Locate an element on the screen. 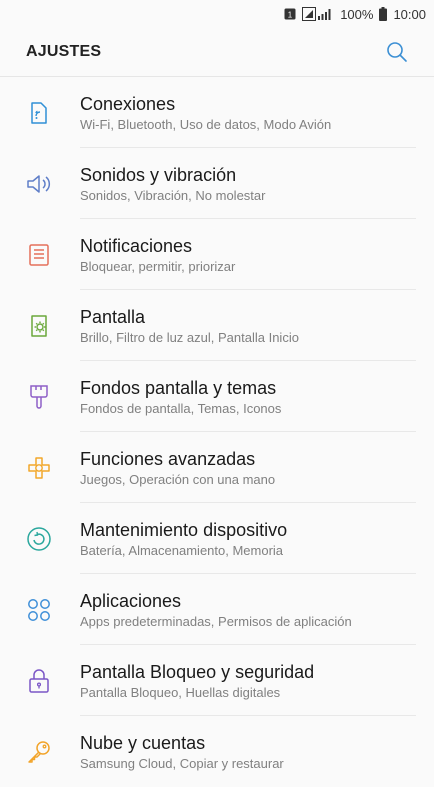  status-bar: 1 100% 10:00 is located at coordinates (217, 14).